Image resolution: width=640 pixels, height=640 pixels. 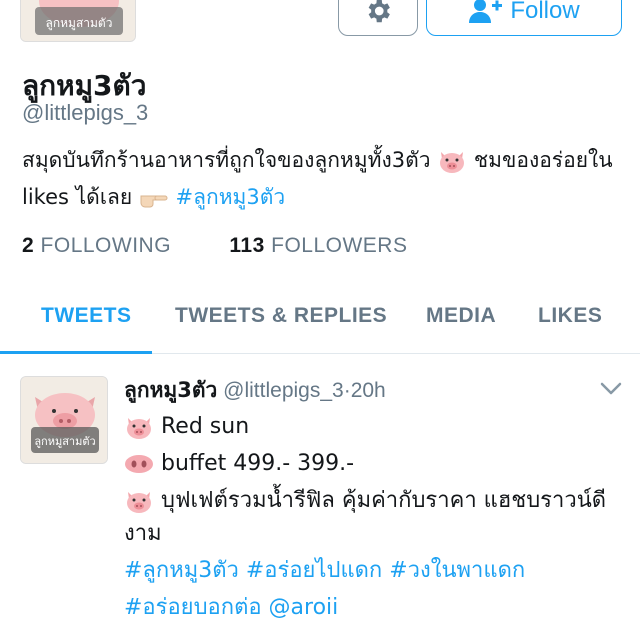 What do you see at coordinates (374, 426) in the screenshot?
I see `tweet-line-1: Red sun` at bounding box center [374, 426].